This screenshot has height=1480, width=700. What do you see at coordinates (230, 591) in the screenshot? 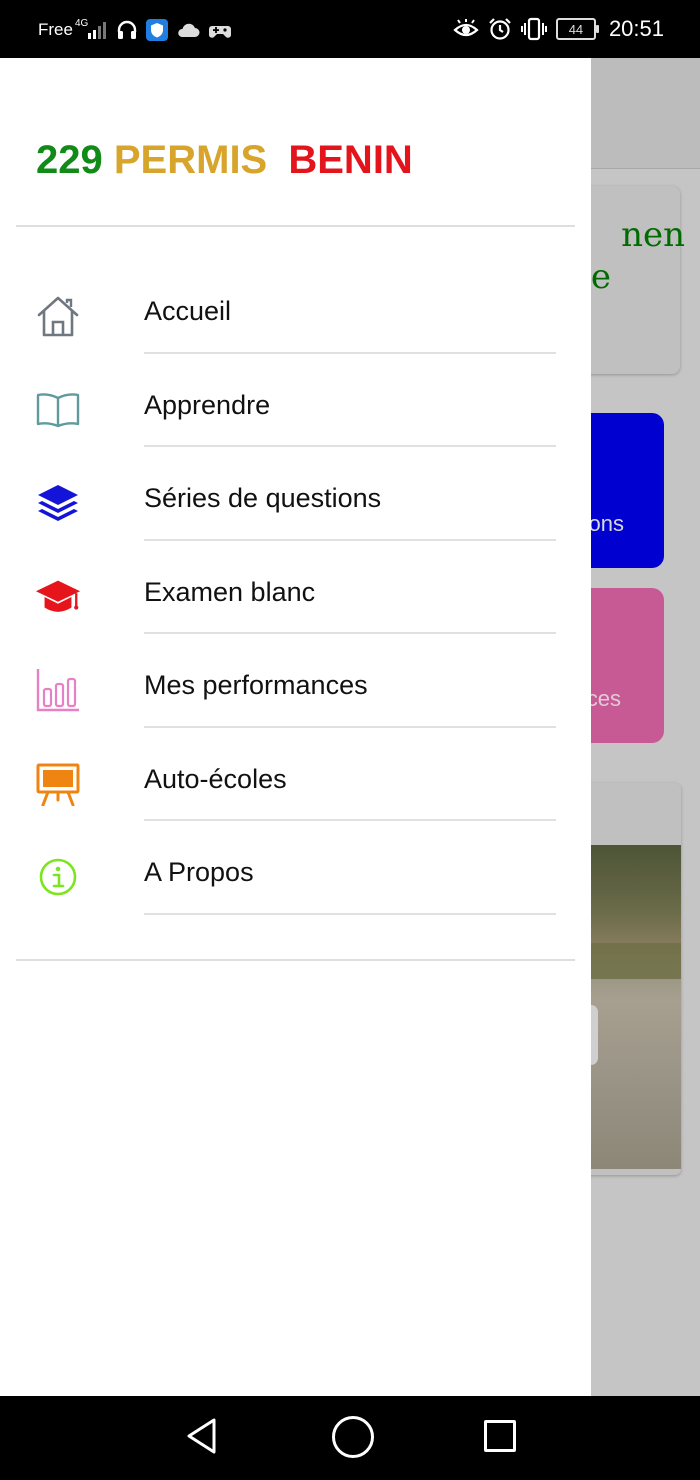
I see `menu-item-label: Examen blanc` at bounding box center [230, 591].